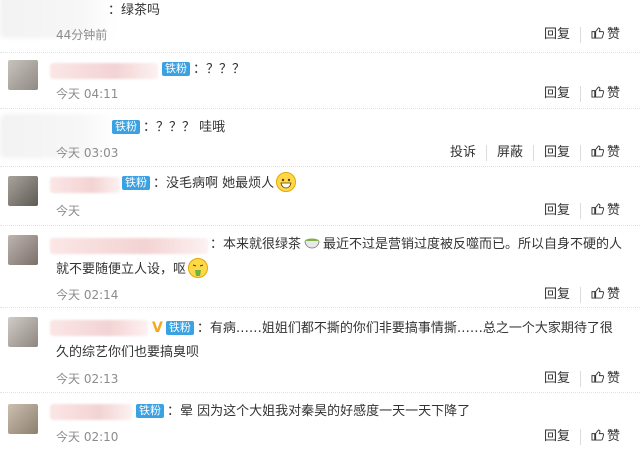 This screenshot has width=640, height=450. What do you see at coordinates (198, 268) in the screenshot?
I see `vomiting-emoji-icon` at bounding box center [198, 268].